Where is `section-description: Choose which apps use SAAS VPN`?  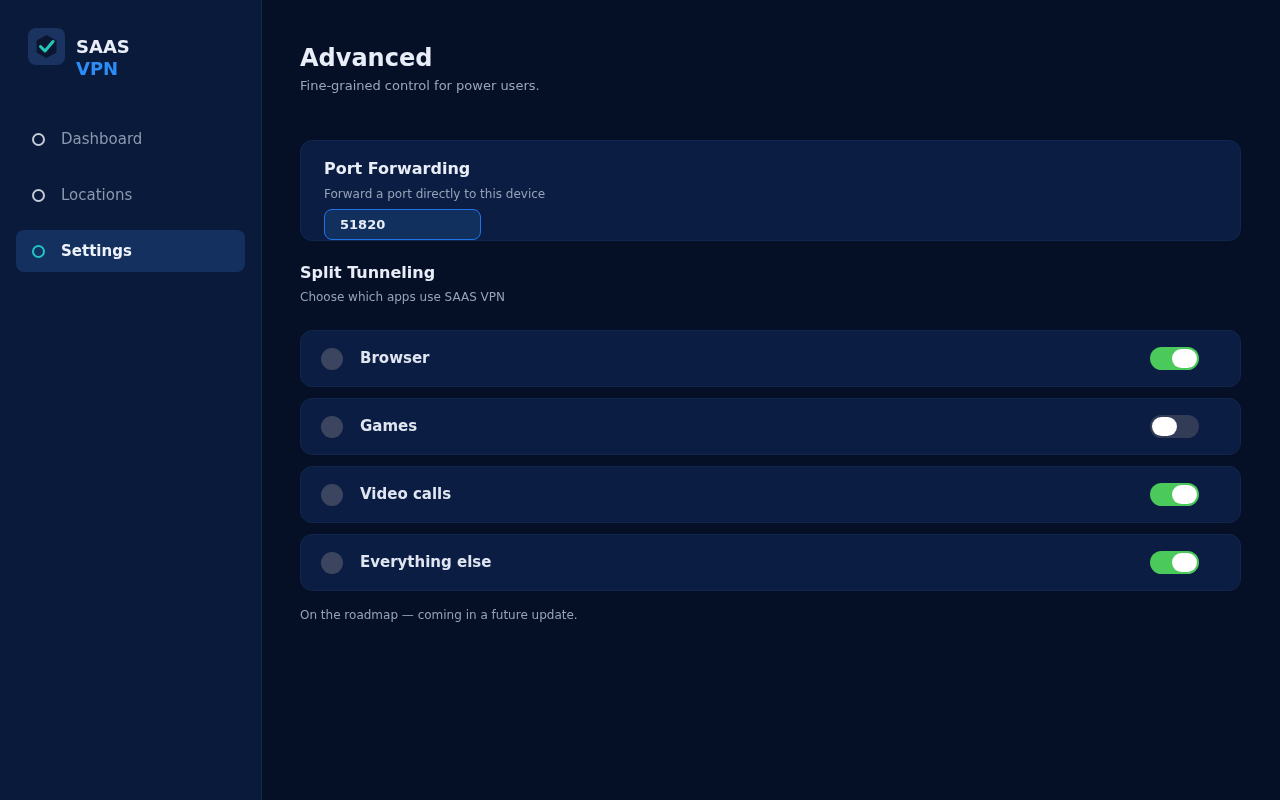
section-description: Choose which apps use SAAS VPN is located at coordinates (403, 297).